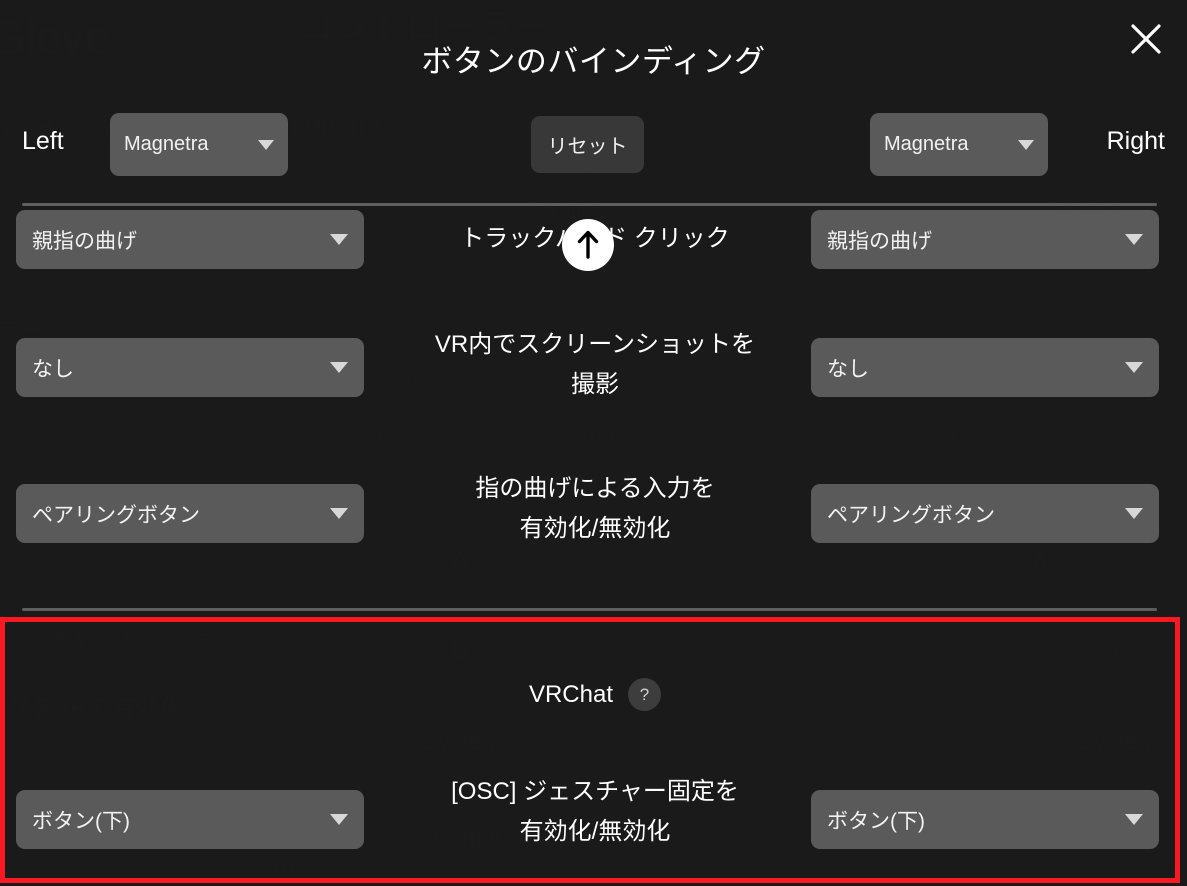  What do you see at coordinates (166, 144) in the screenshot?
I see `left-device-value: Magnetra` at bounding box center [166, 144].